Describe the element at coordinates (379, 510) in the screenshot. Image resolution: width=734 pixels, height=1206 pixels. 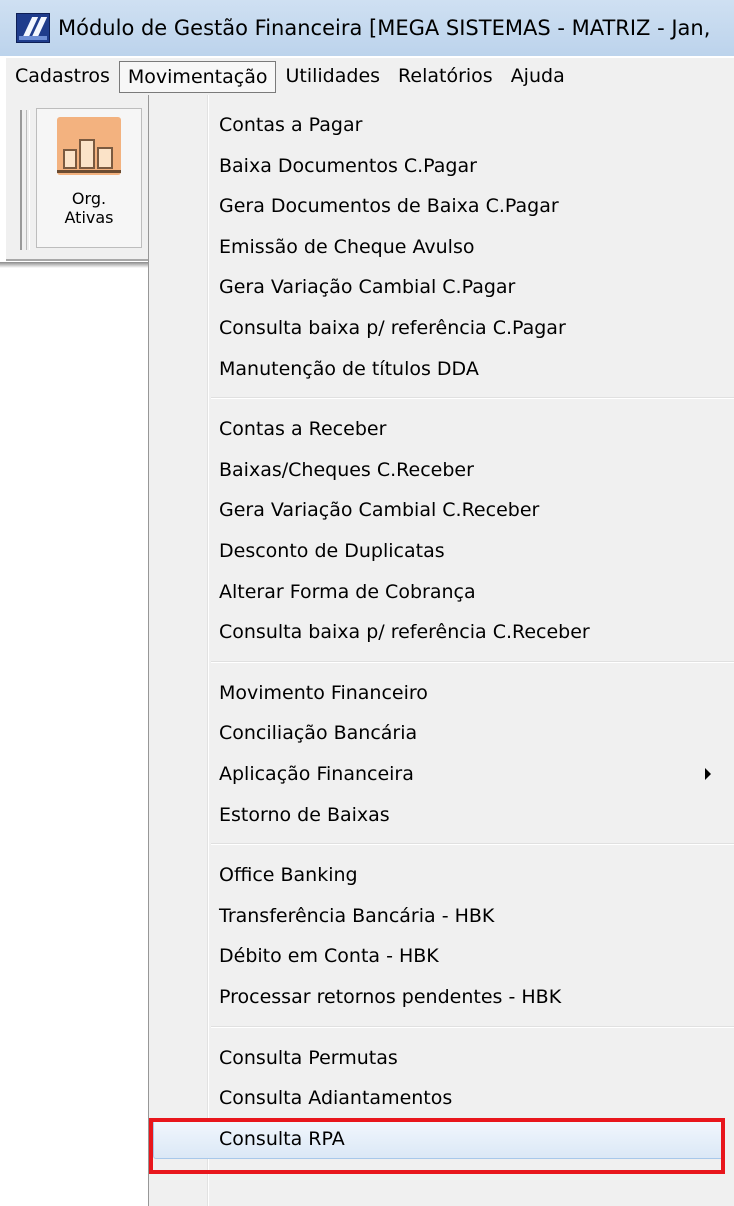
I see `menu-item-gera-variacao-cambial-c-receber: Gera Variação Cambial C.Receber` at that location.